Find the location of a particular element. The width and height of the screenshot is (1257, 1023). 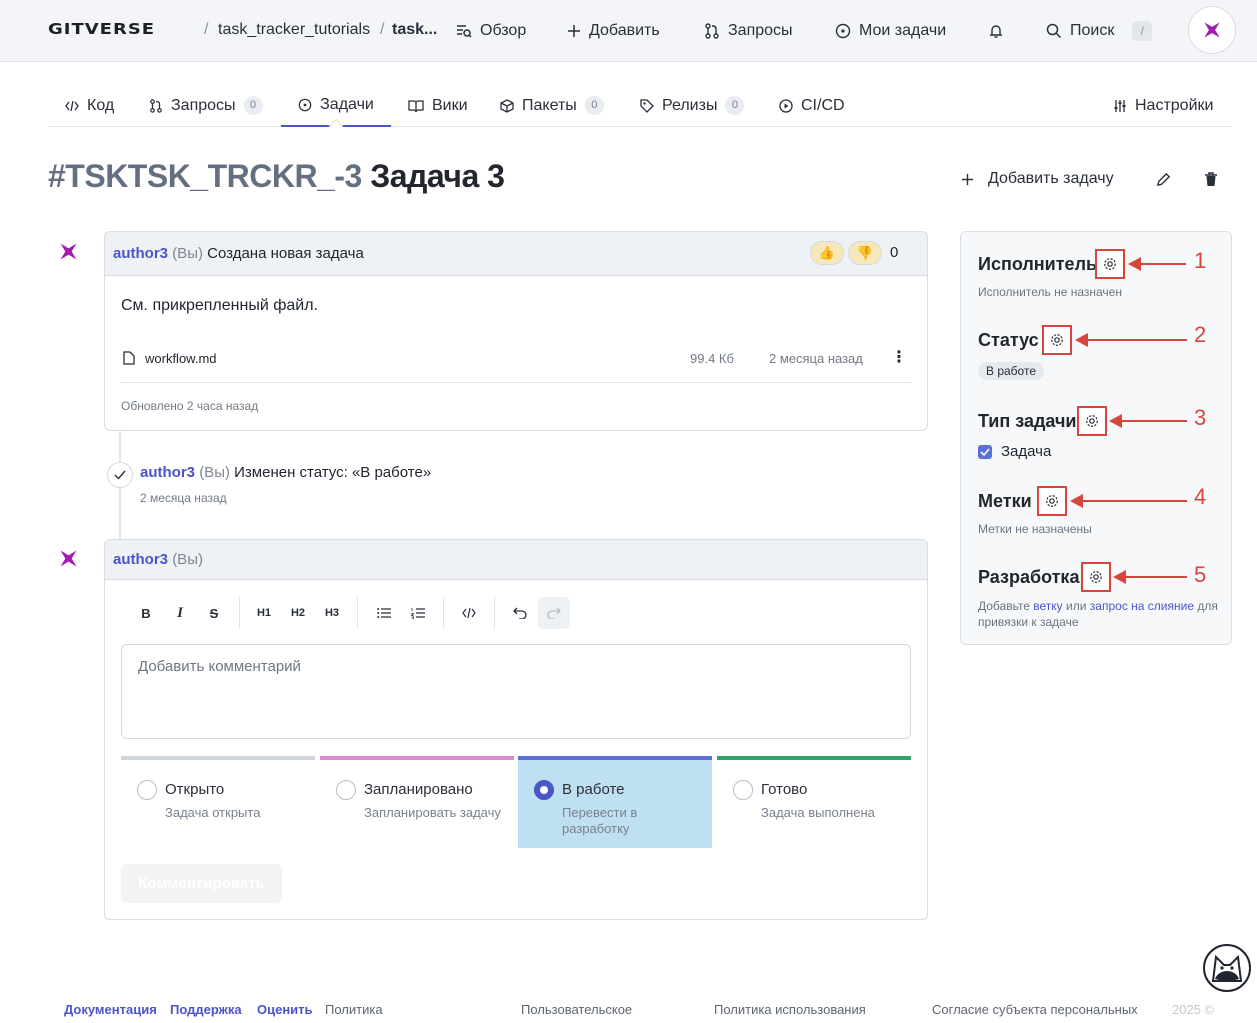

status-option-planned: Запланировано Запланировать задачу is located at coordinates (417, 802).